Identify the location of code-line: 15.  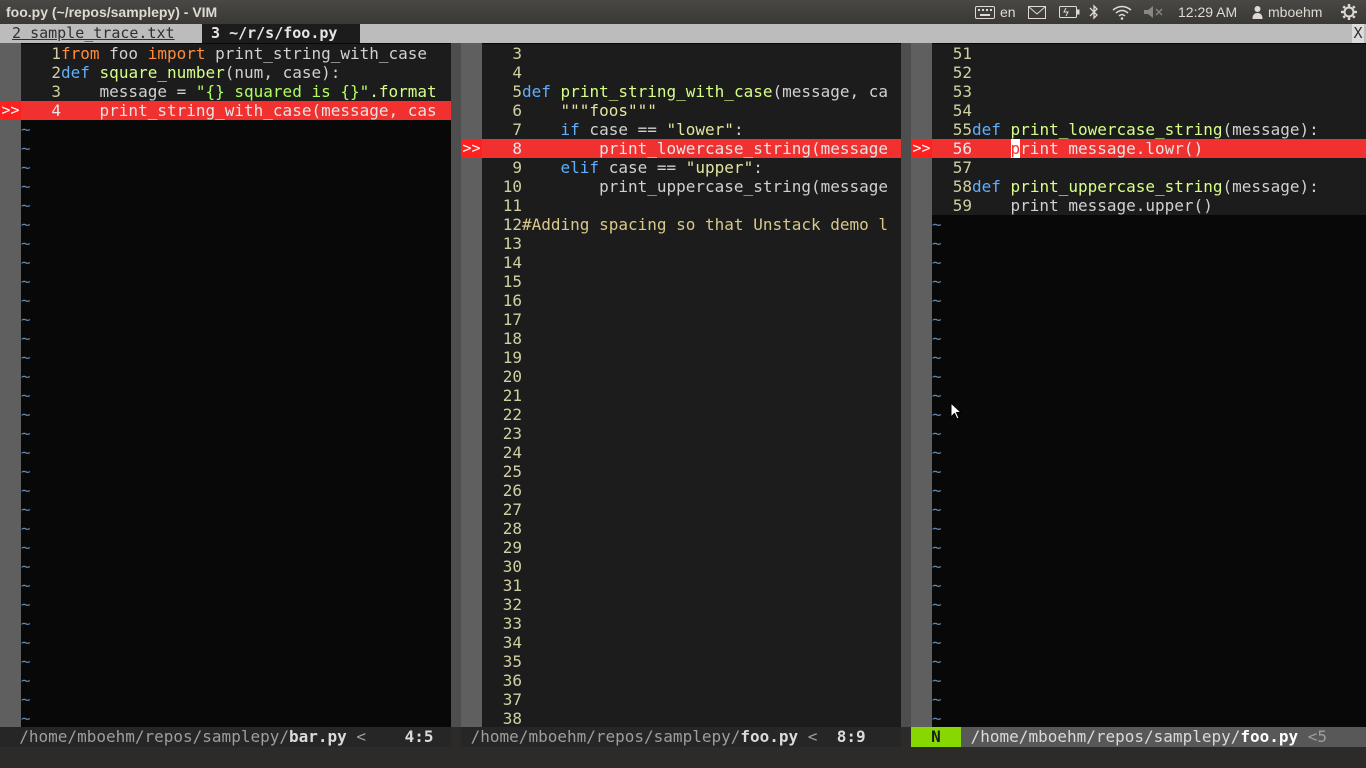
(691, 281).